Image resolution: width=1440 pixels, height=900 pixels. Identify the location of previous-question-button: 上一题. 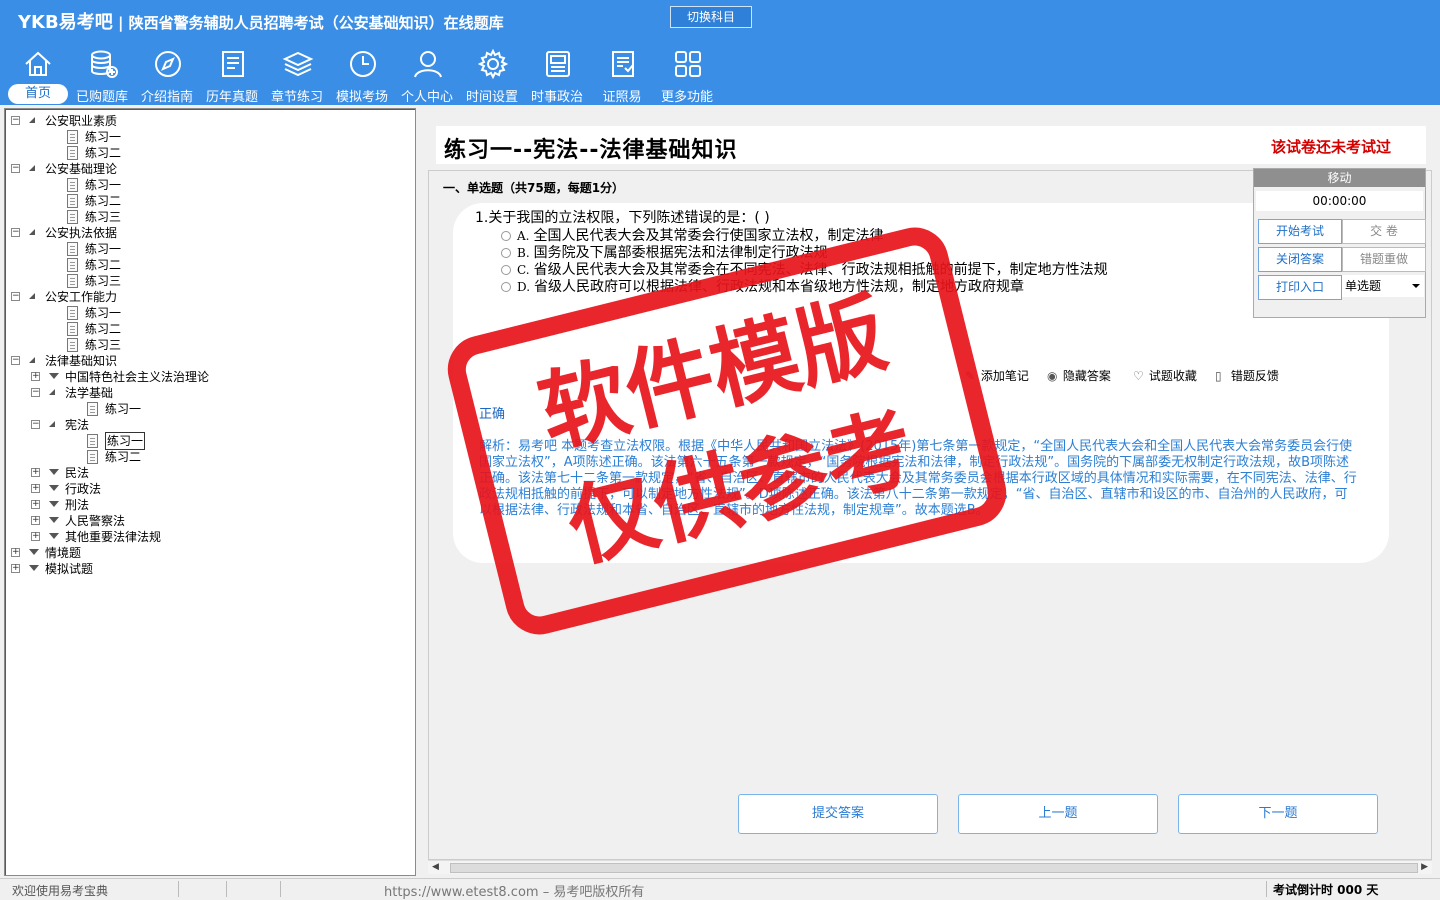
(1058, 814).